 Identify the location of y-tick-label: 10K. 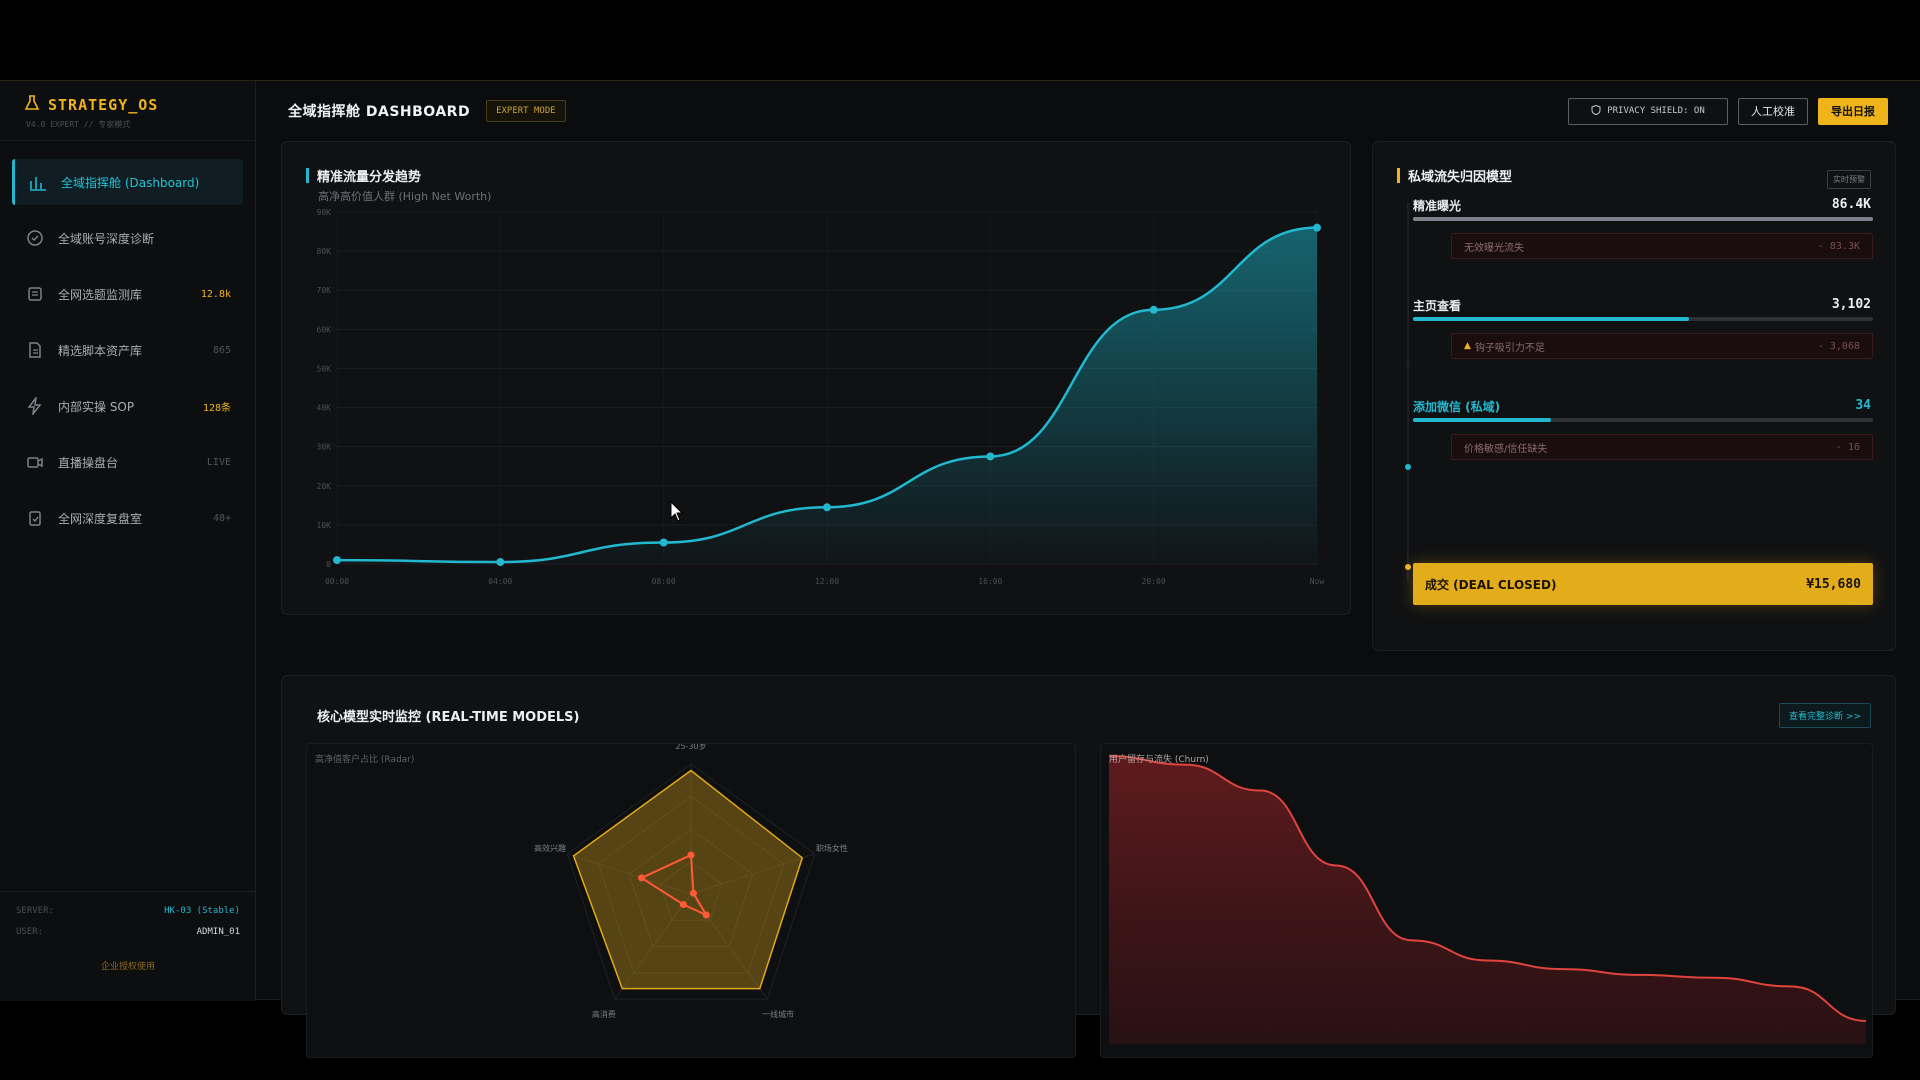
(324, 525).